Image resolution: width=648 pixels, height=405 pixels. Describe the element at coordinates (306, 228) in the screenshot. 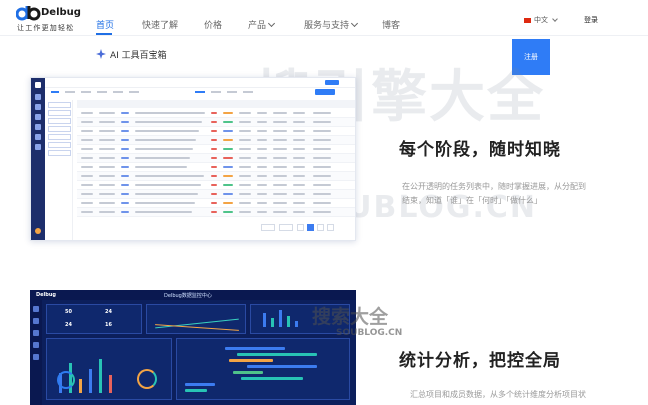

I see `pagination` at that location.